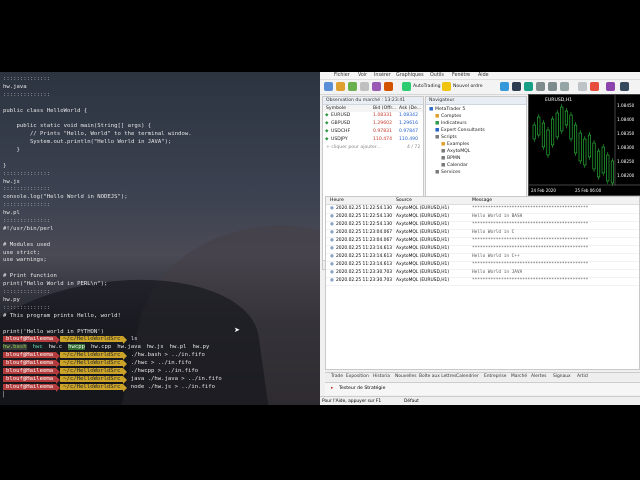  What do you see at coordinates (588, 190) in the screenshot?
I see `date-label: 25 Feb 06:00` at bounding box center [588, 190].